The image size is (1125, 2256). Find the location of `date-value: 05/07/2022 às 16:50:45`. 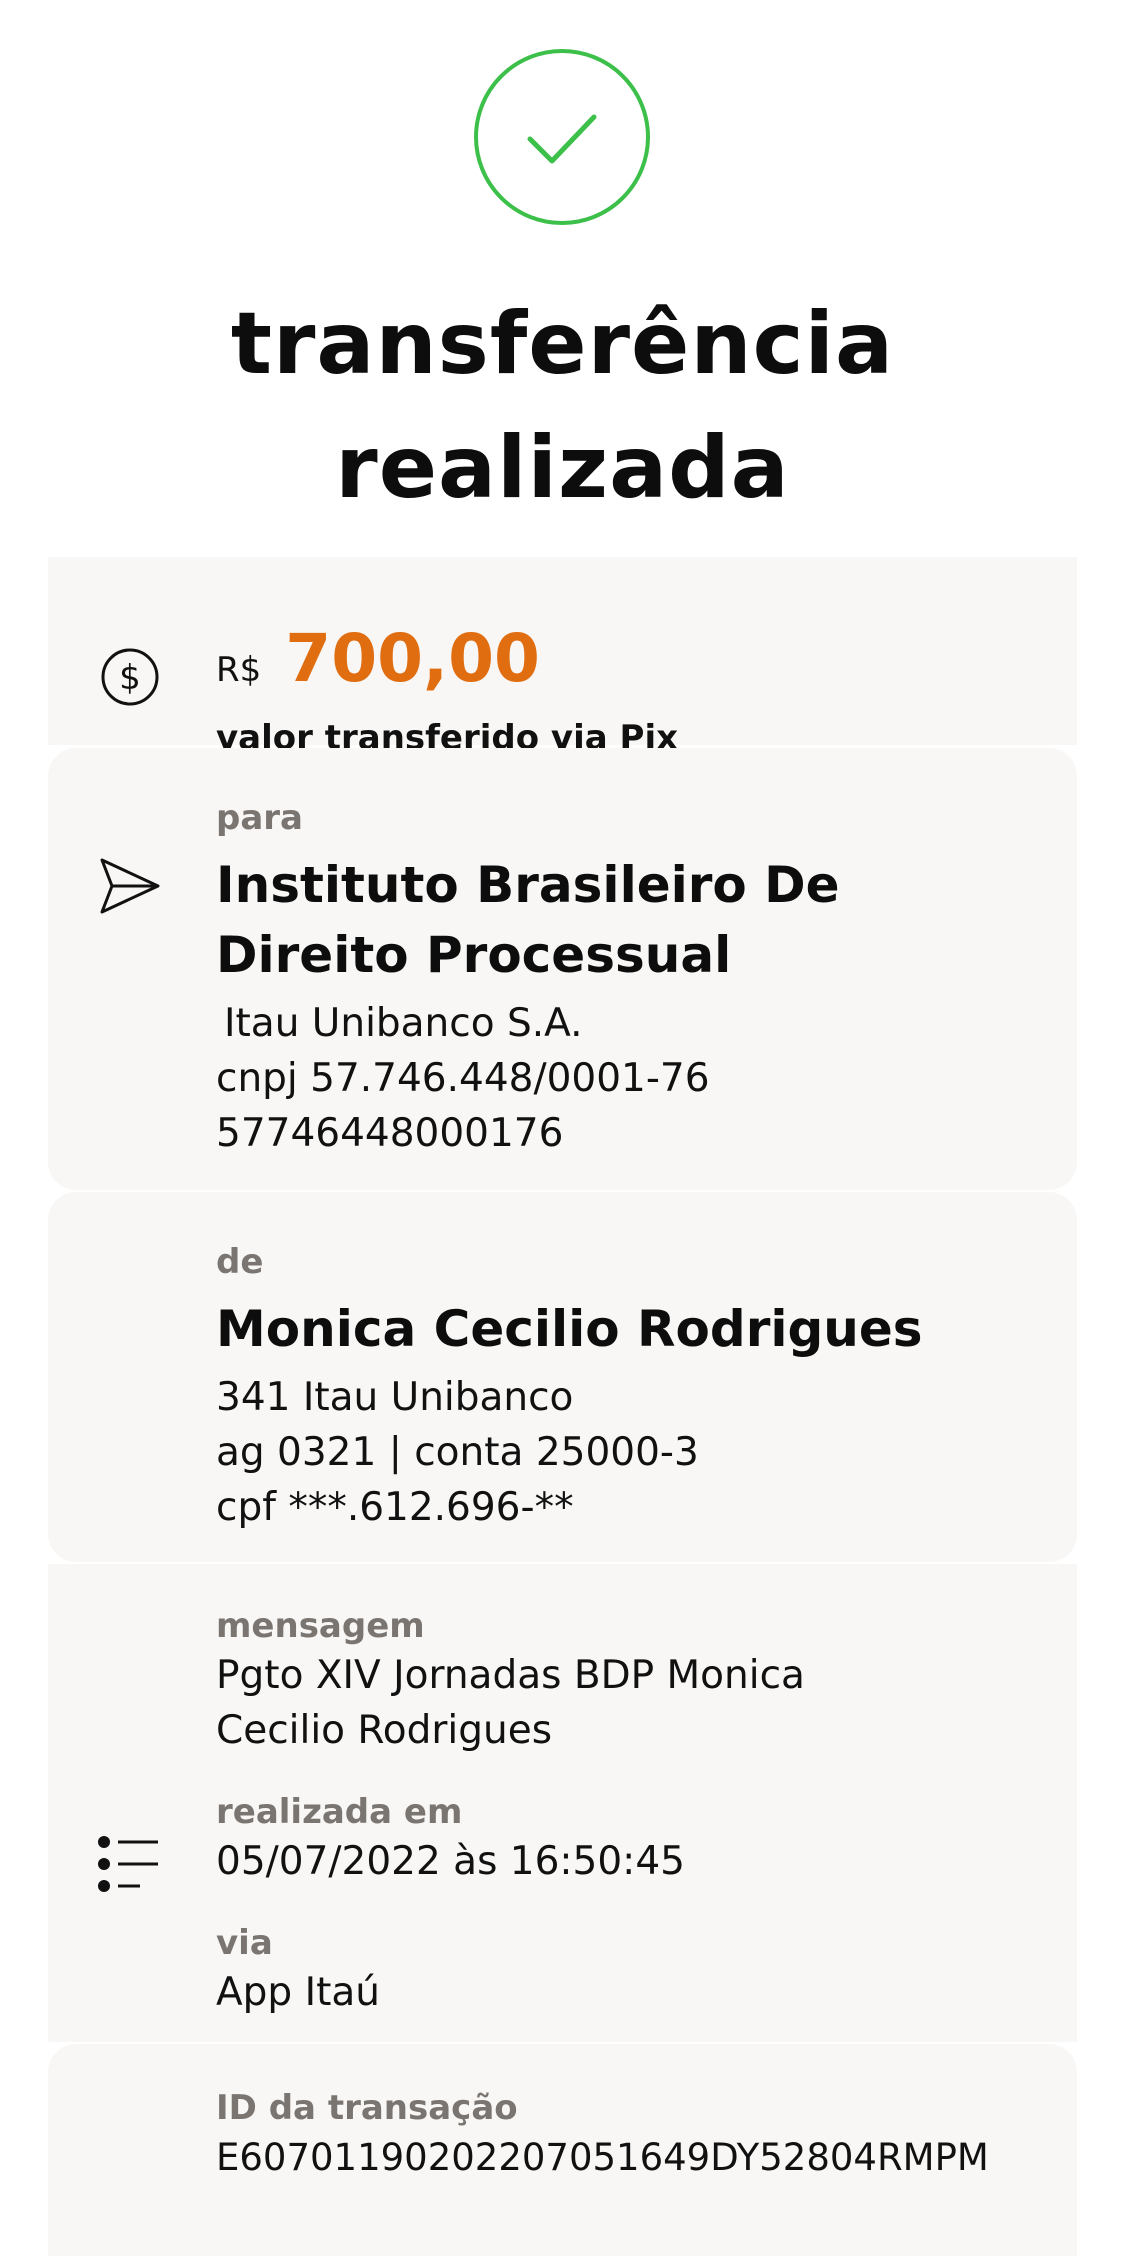

date-value: 05/07/2022 às 16:50:45 is located at coordinates (450, 1861).